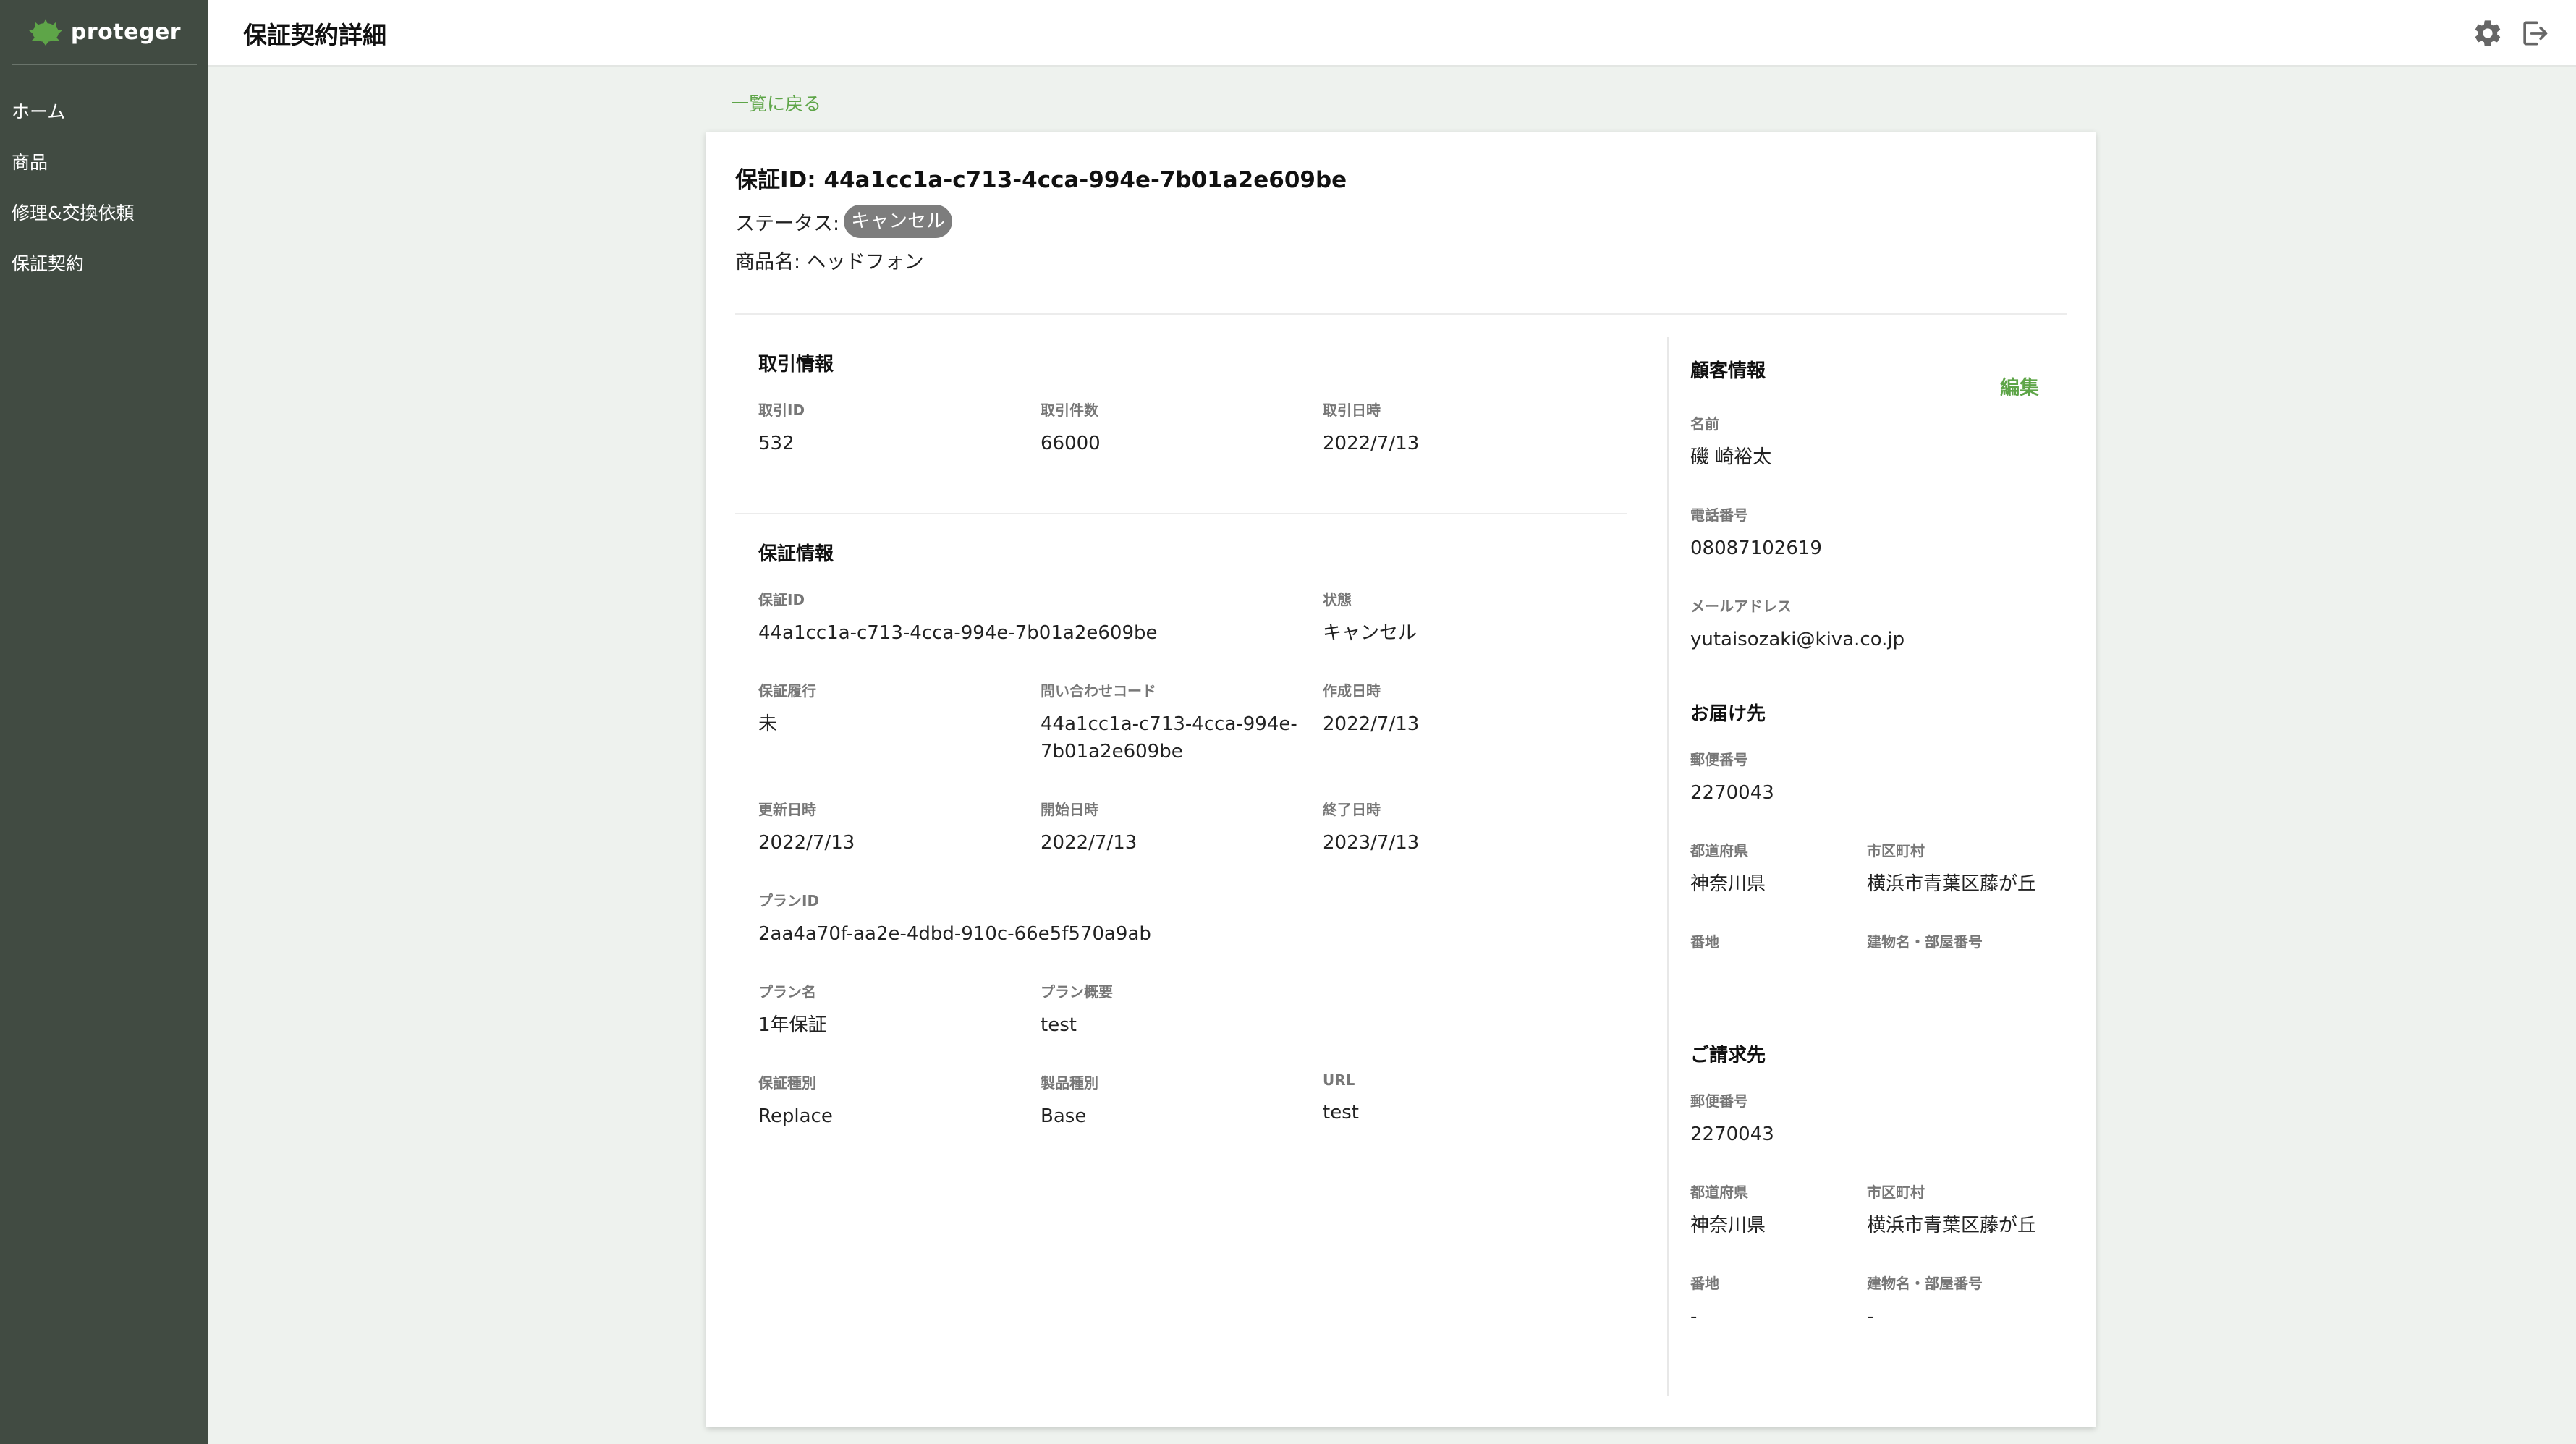 This screenshot has height=1444, width=2576. Describe the element at coordinates (1870, 1317) in the screenshot. I see `field-value: -` at that location.